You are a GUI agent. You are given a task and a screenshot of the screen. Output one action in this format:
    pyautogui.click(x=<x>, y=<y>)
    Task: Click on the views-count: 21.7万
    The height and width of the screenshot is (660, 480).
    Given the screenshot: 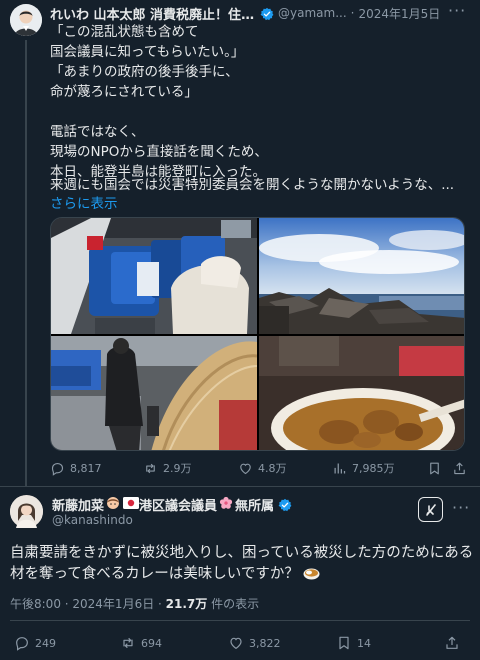 What is the action you would take?
    pyautogui.click(x=186, y=604)
    